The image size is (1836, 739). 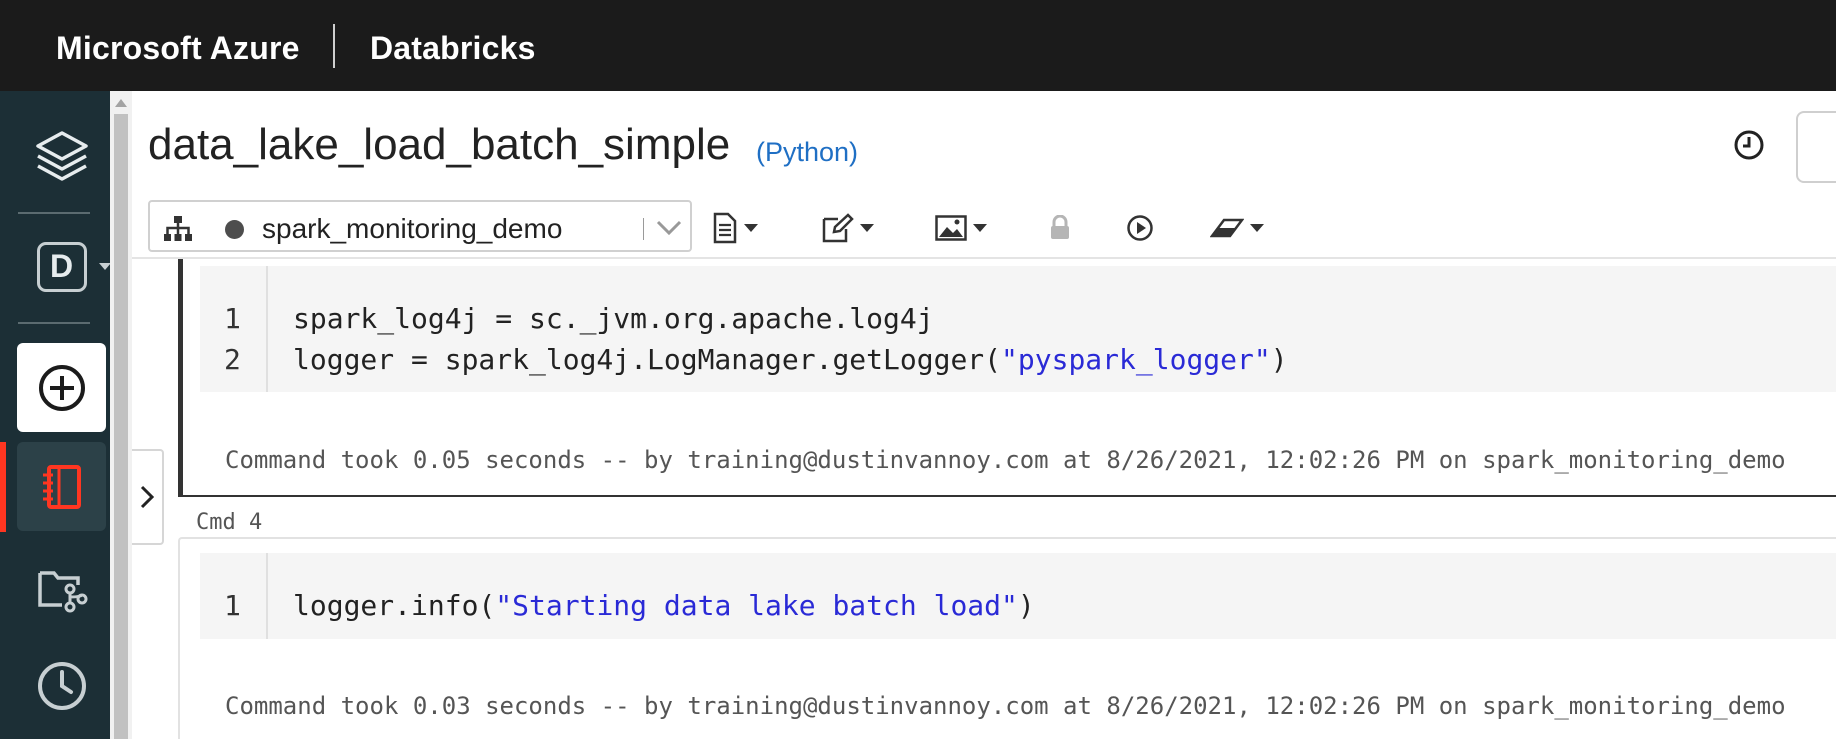 I want to click on sidebar-item-workspace, so click(x=61, y=486).